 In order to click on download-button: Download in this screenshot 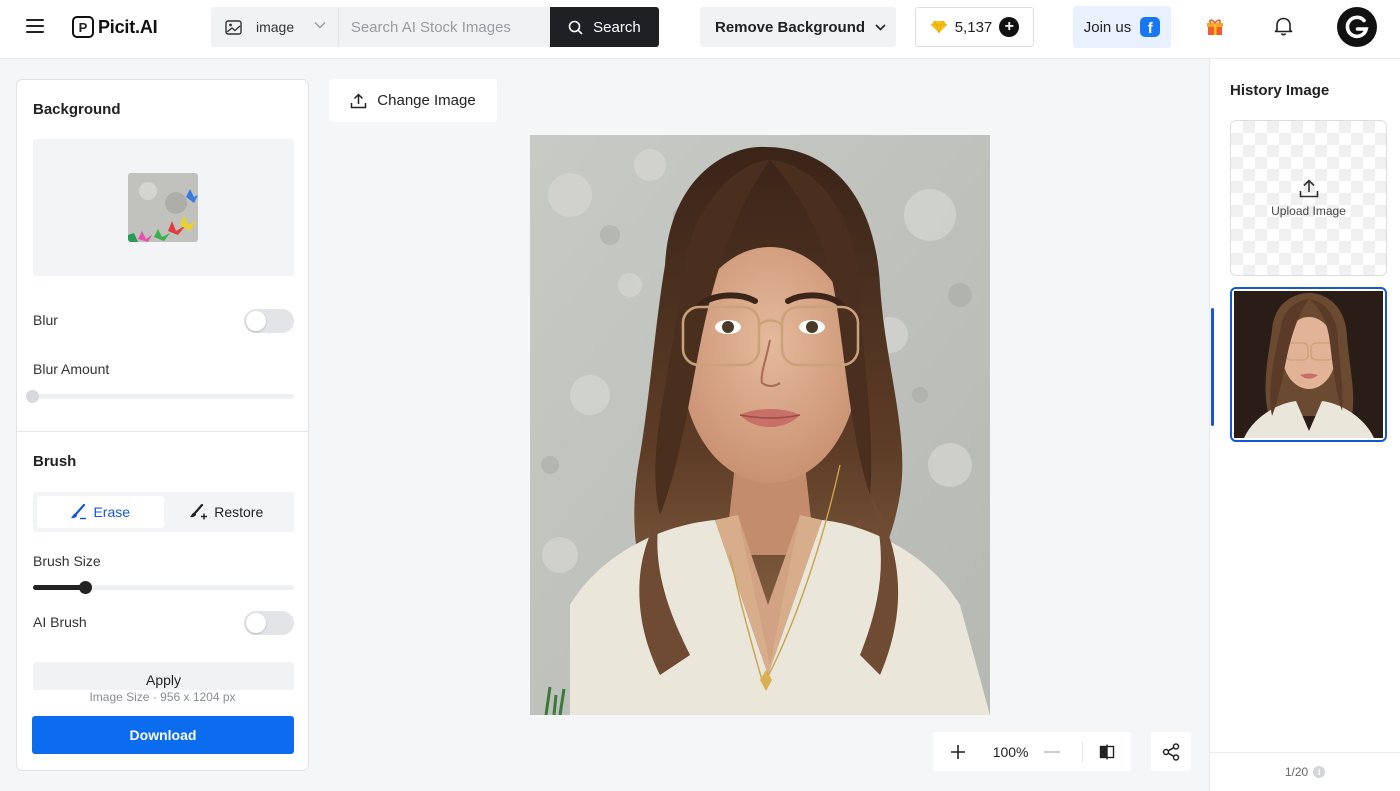, I will do `click(163, 735)`.